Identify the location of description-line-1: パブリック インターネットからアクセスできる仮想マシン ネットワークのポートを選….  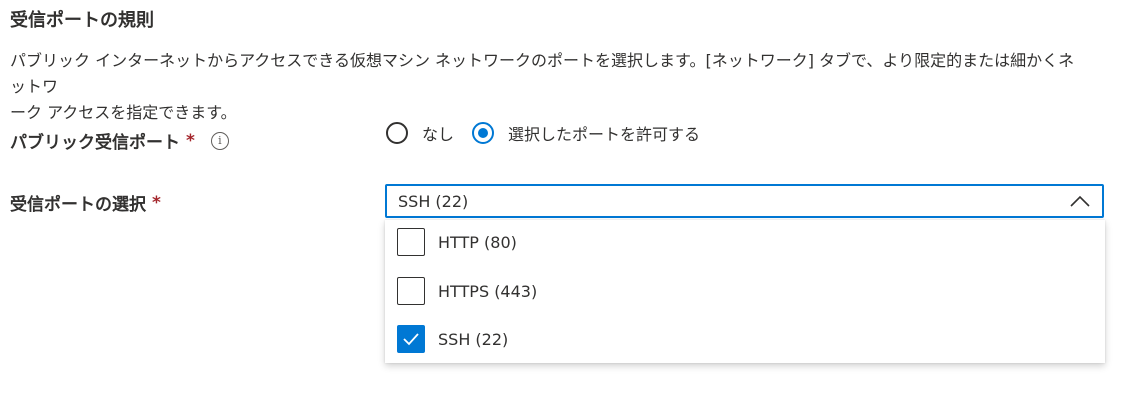
(542, 73).